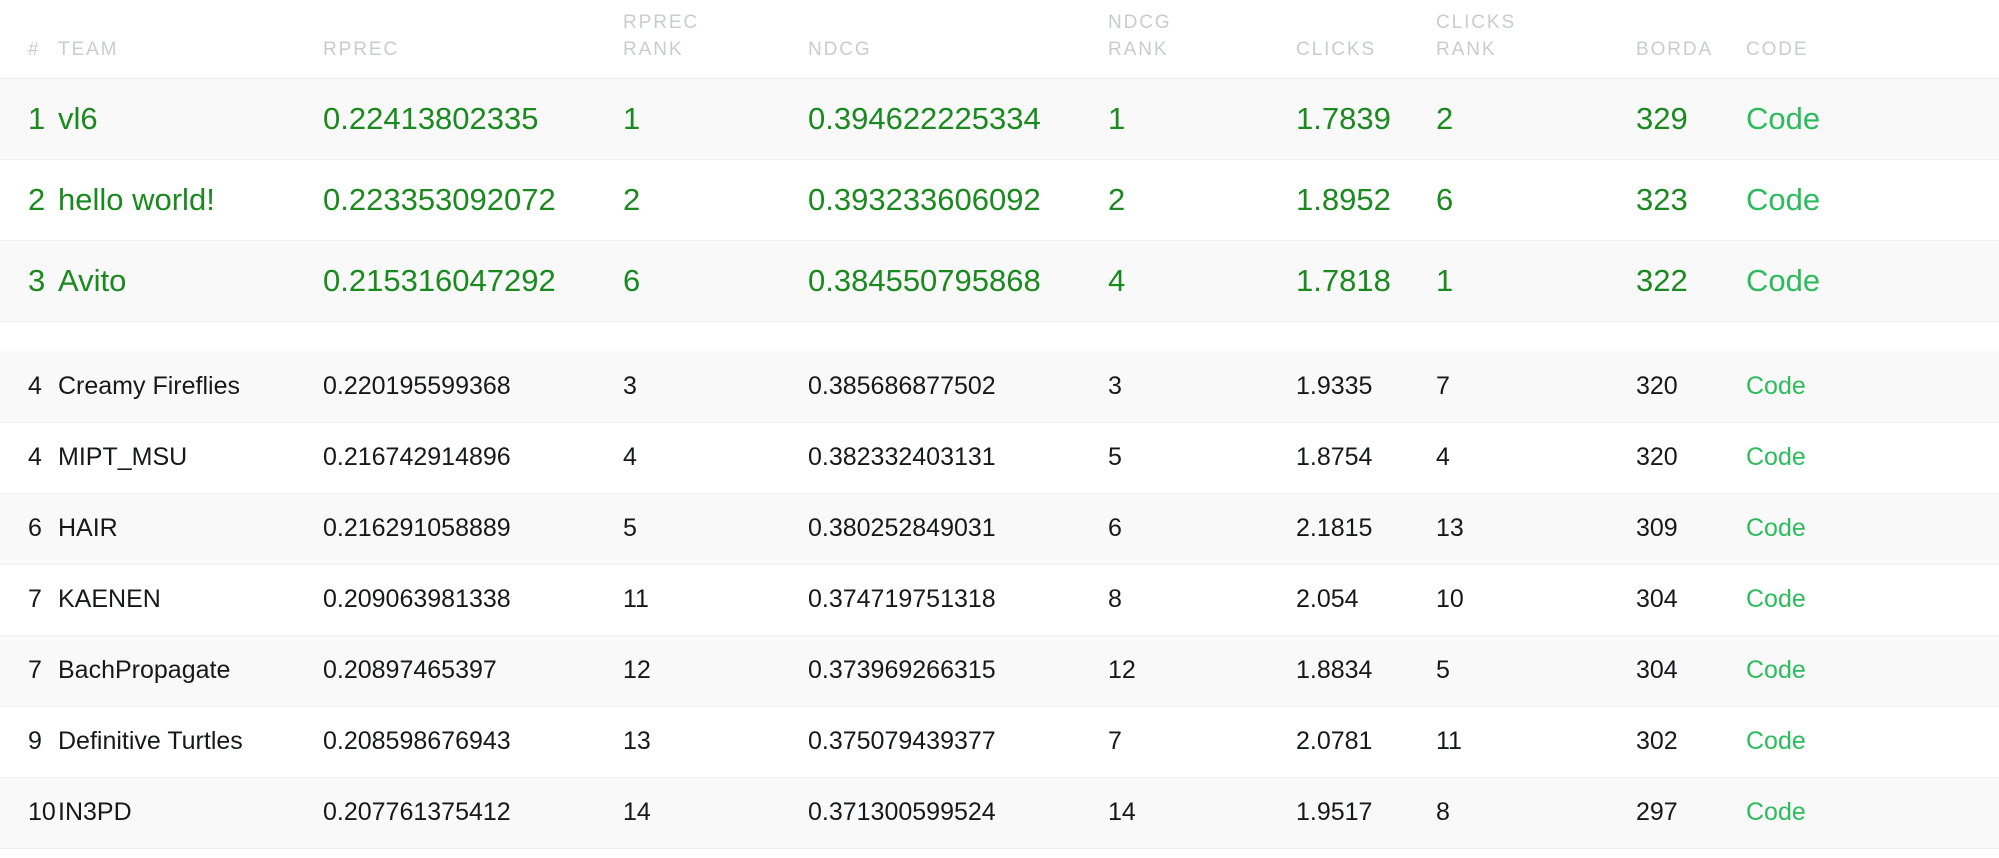 The width and height of the screenshot is (1999, 858). I want to click on cell-team: HAIR, so click(190, 529).